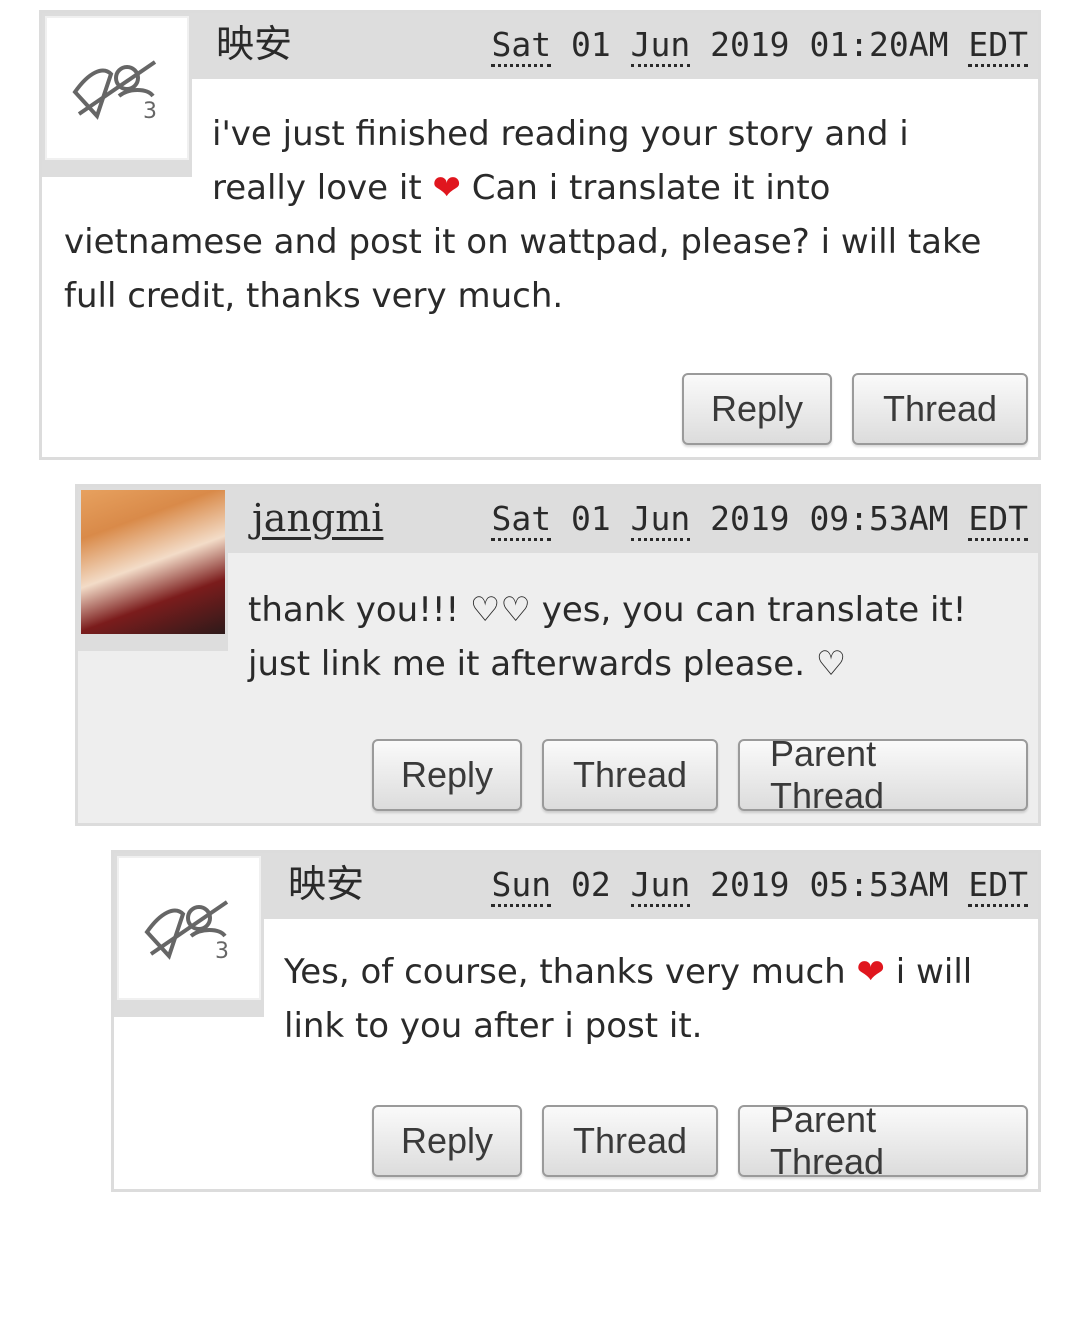 Image resolution: width=1080 pixels, height=1322 pixels. What do you see at coordinates (222, 951) in the screenshot?
I see `svg-text: 3` at bounding box center [222, 951].